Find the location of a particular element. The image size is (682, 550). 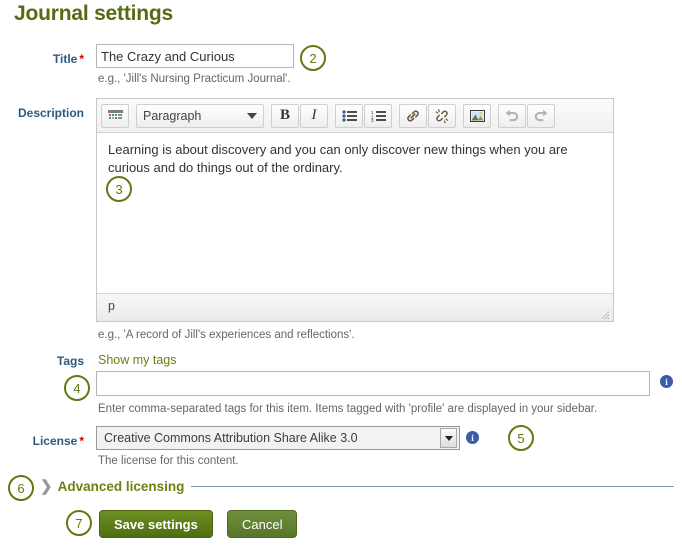

tags-field-label: Tags is located at coordinates (70, 361).